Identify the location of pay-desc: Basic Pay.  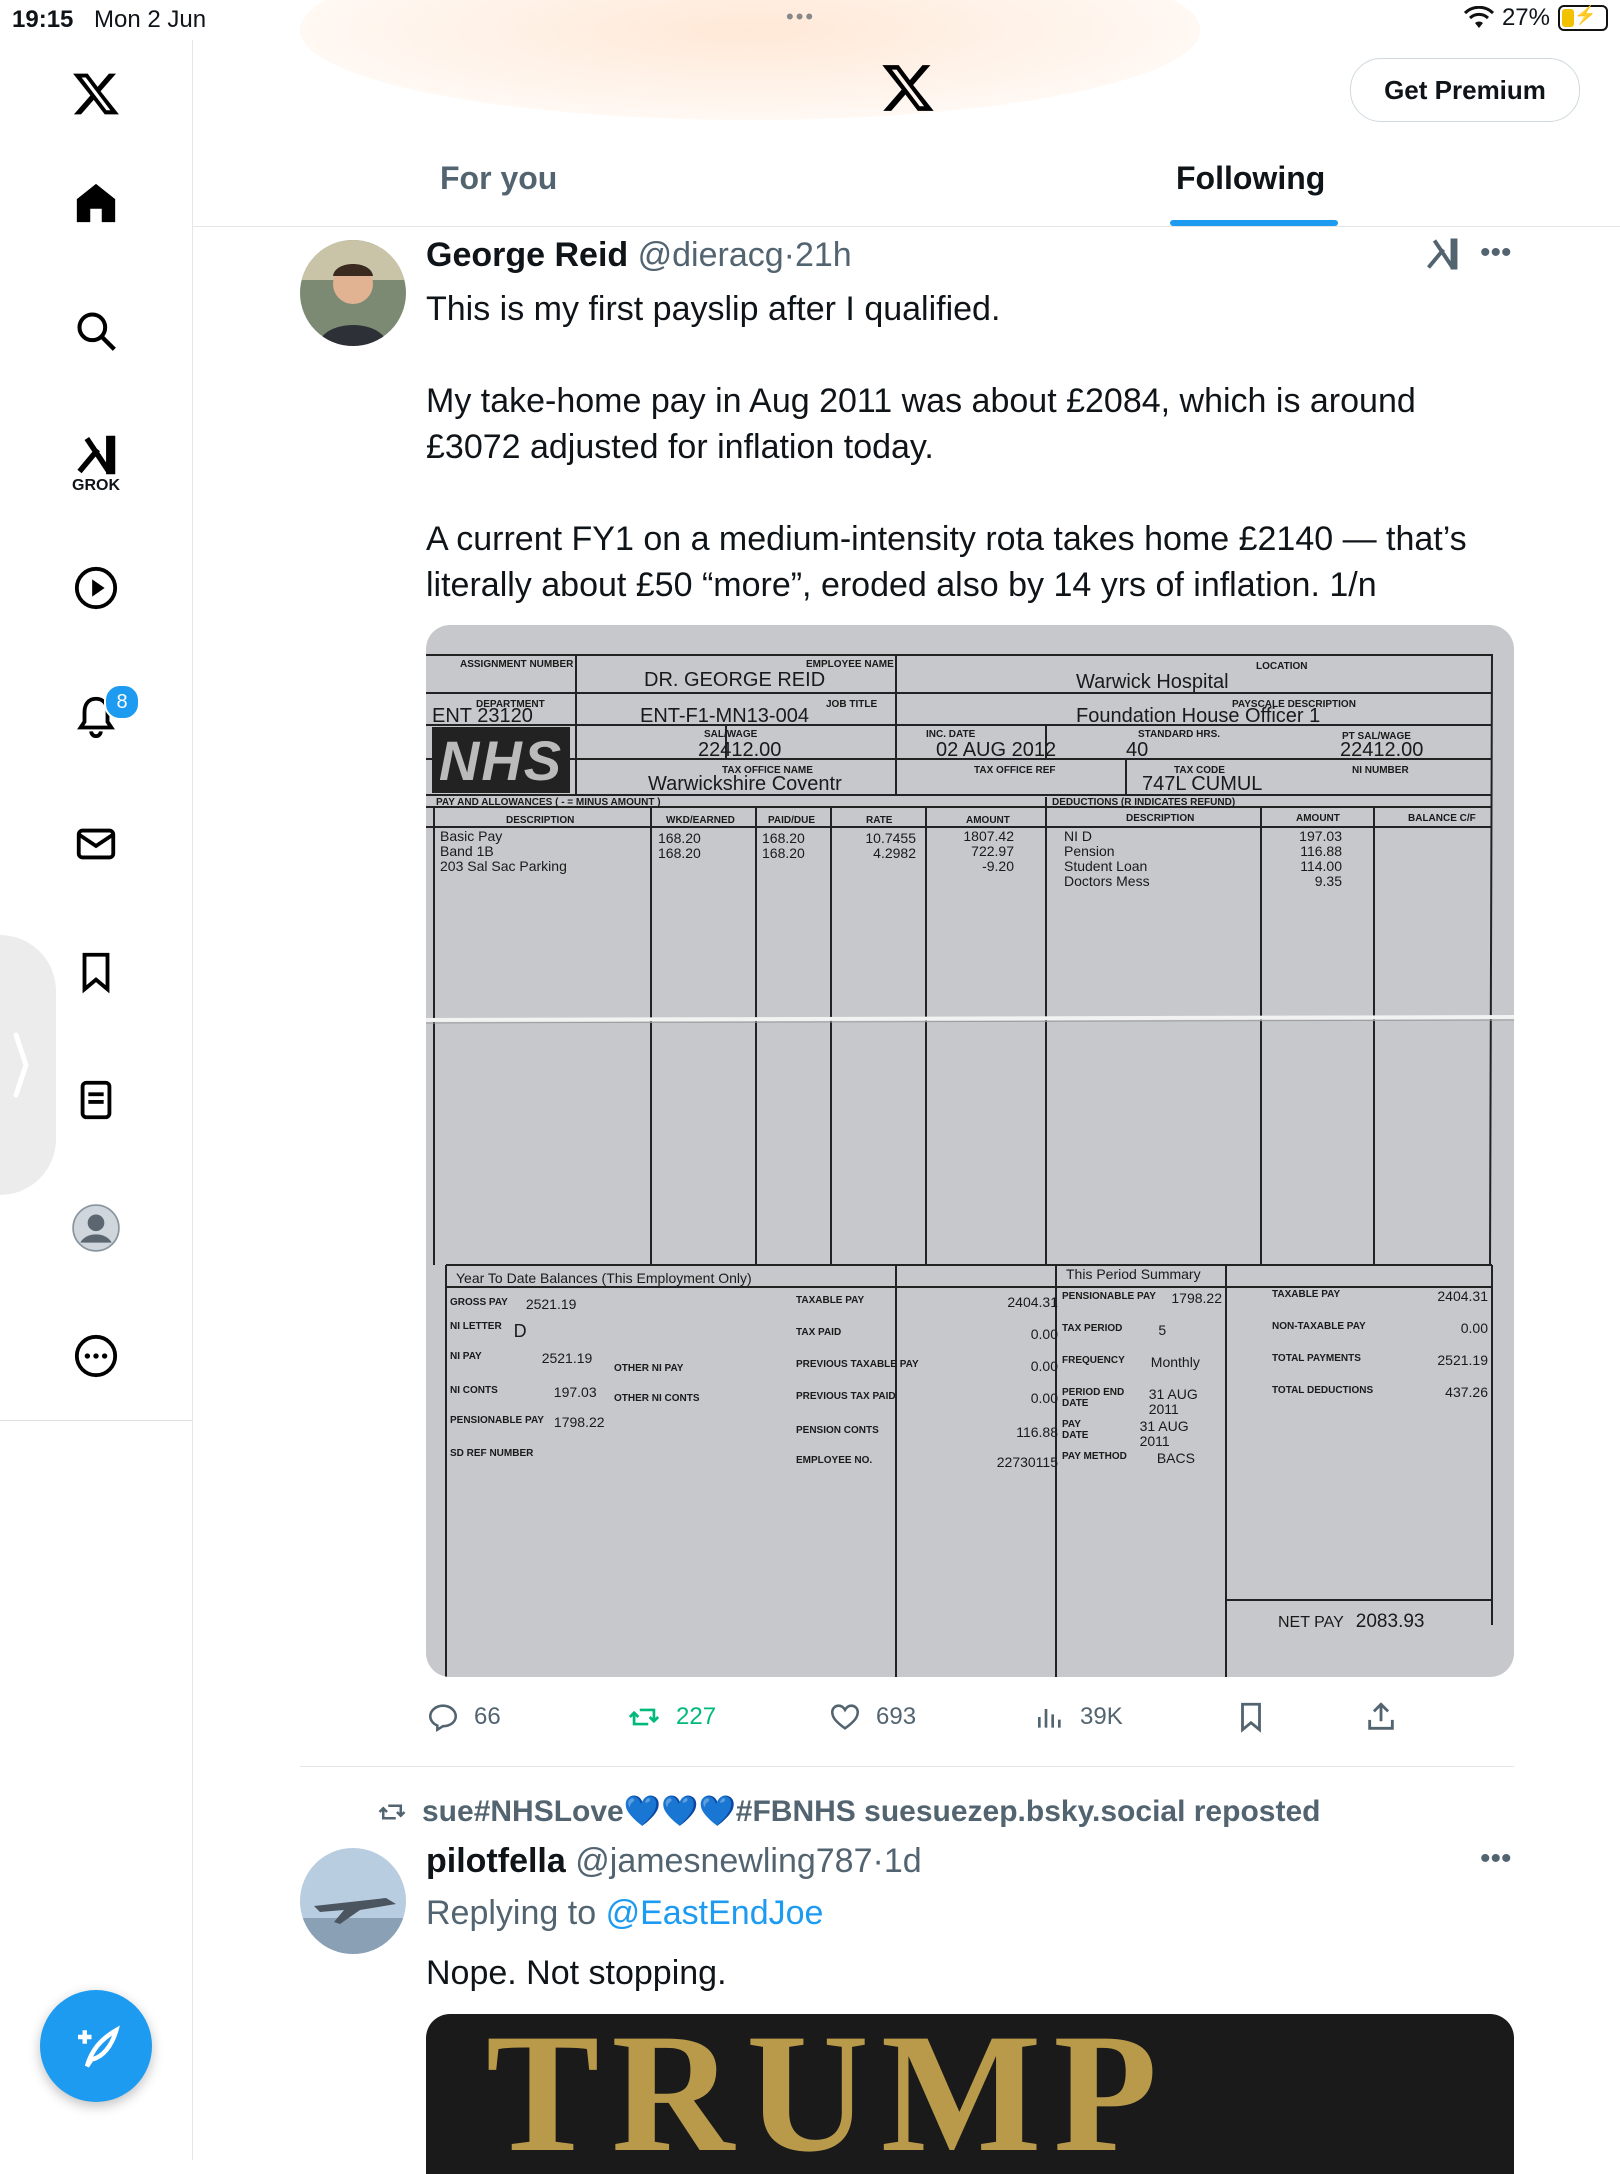
(471, 836).